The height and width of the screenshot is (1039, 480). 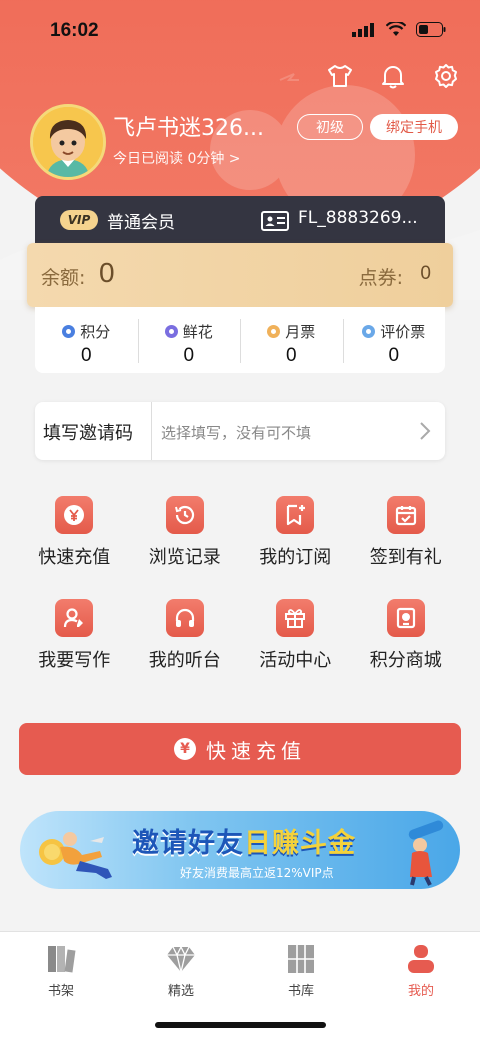 What do you see at coordinates (74, 515) in the screenshot?
I see `yen-icon` at bounding box center [74, 515].